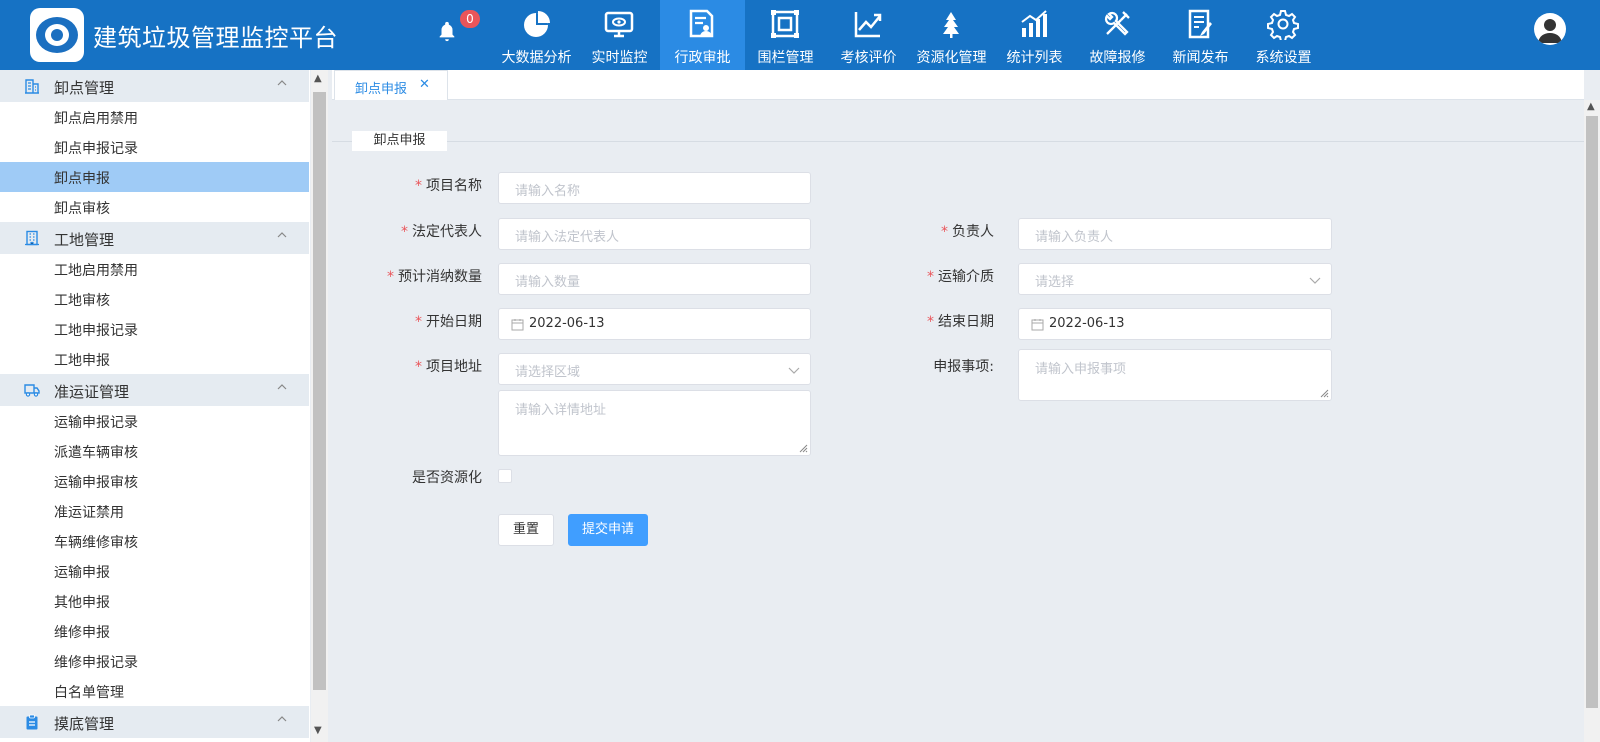 The image size is (1600, 742). What do you see at coordinates (154, 86) in the screenshot?
I see `sidebar-group-unloading: 卸点管理` at bounding box center [154, 86].